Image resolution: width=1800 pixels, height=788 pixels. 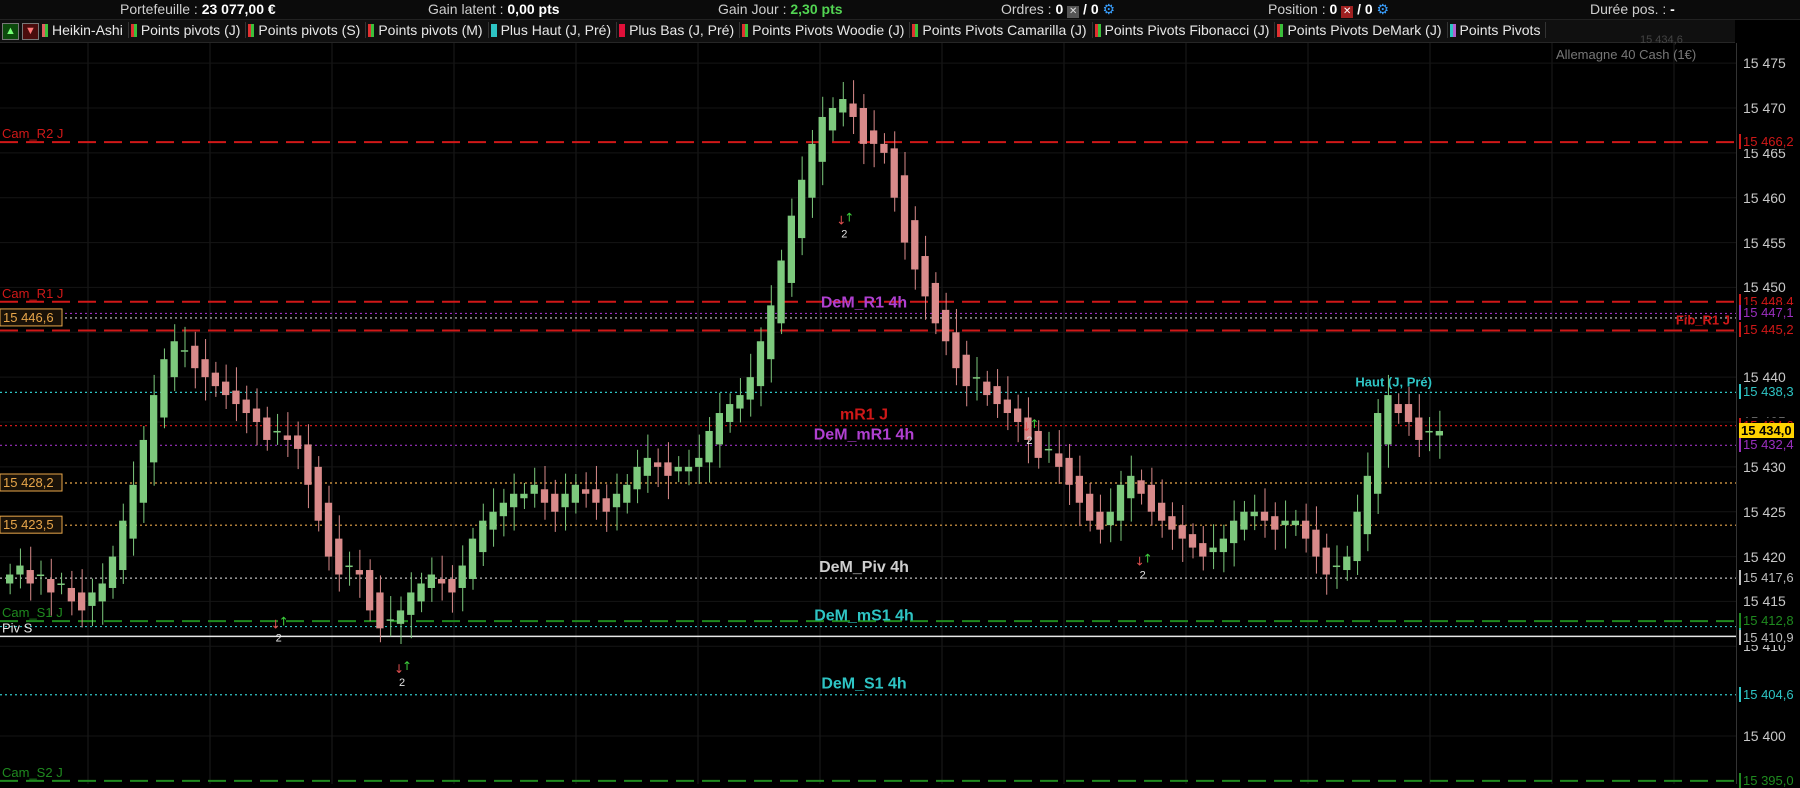 What do you see at coordinates (188, 30) in the screenshot?
I see `indicator-tab: Points pivots (J)` at bounding box center [188, 30].